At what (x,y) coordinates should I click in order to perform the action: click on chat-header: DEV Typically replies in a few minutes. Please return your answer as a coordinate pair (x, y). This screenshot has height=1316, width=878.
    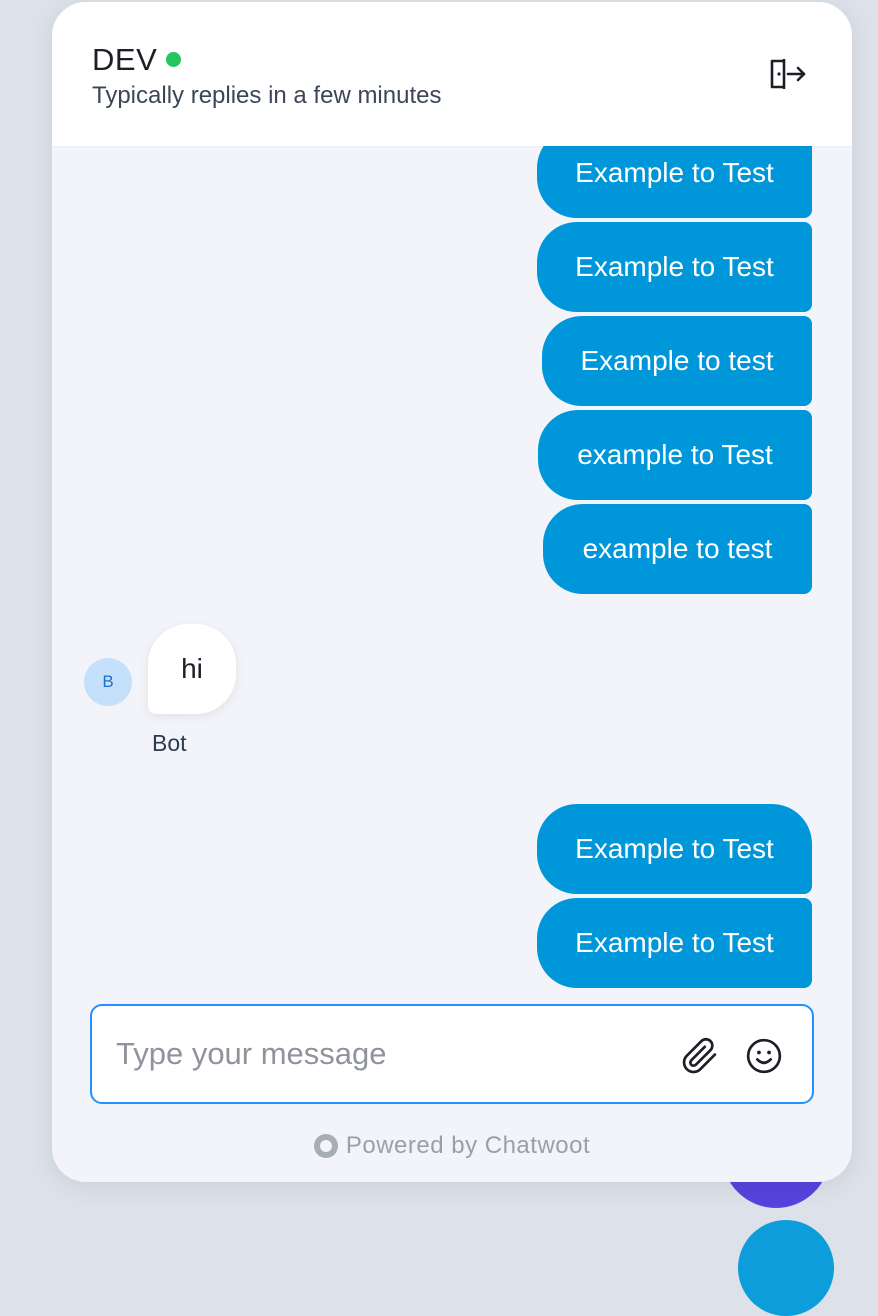
    Looking at the image, I should click on (452, 74).